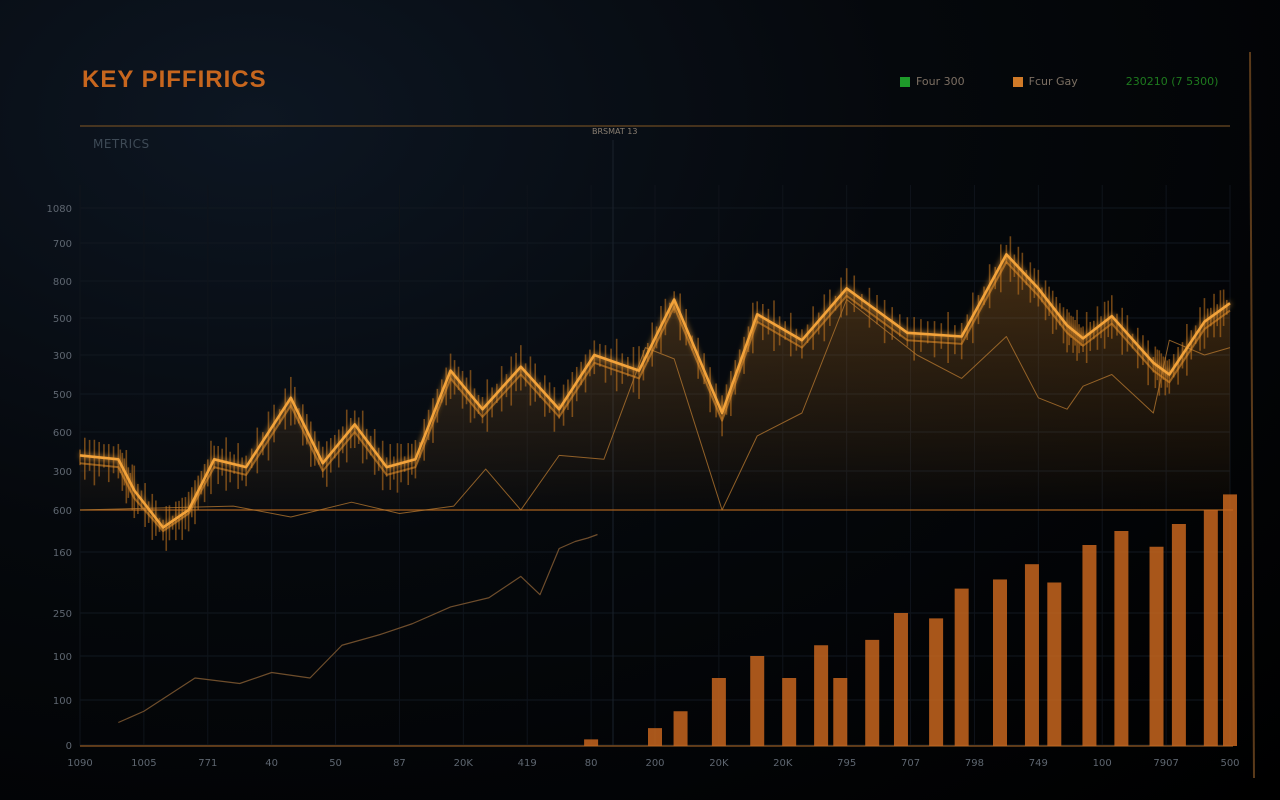 The image size is (1280, 800). Describe the element at coordinates (62, 614) in the screenshot. I see `y-tick-label-10: 250` at that location.